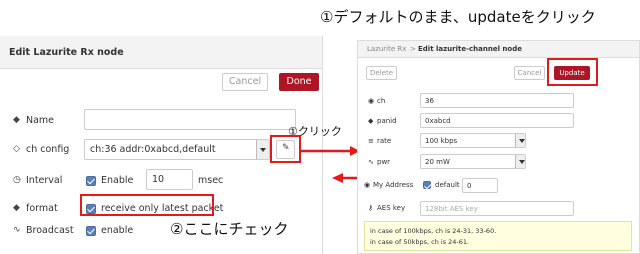  Describe the element at coordinates (330, 151) in the screenshot. I see `arrow-to-channel-dialog` at that location.